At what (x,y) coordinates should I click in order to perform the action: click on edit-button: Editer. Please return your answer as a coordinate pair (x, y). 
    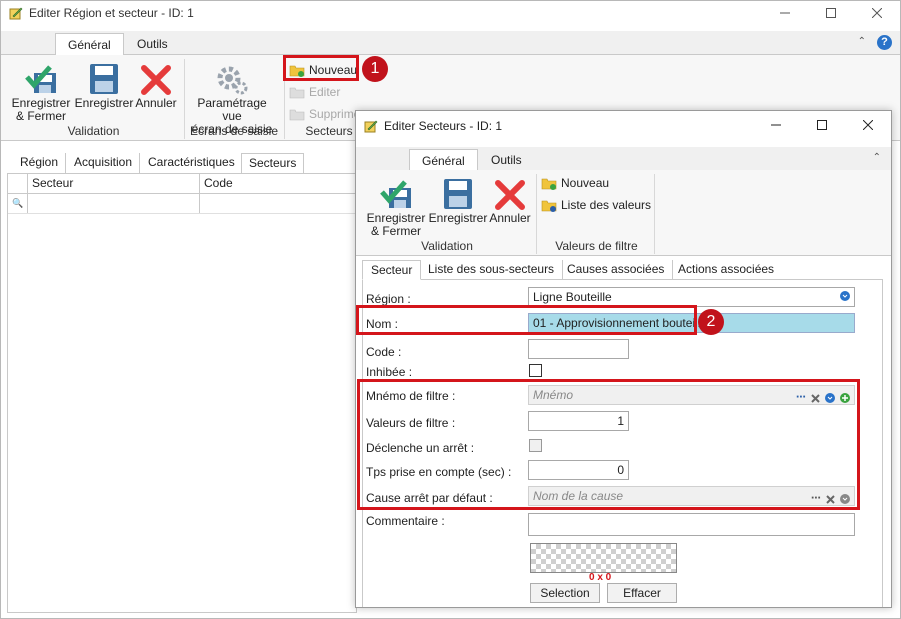
    Looking at the image, I should click on (314, 92).